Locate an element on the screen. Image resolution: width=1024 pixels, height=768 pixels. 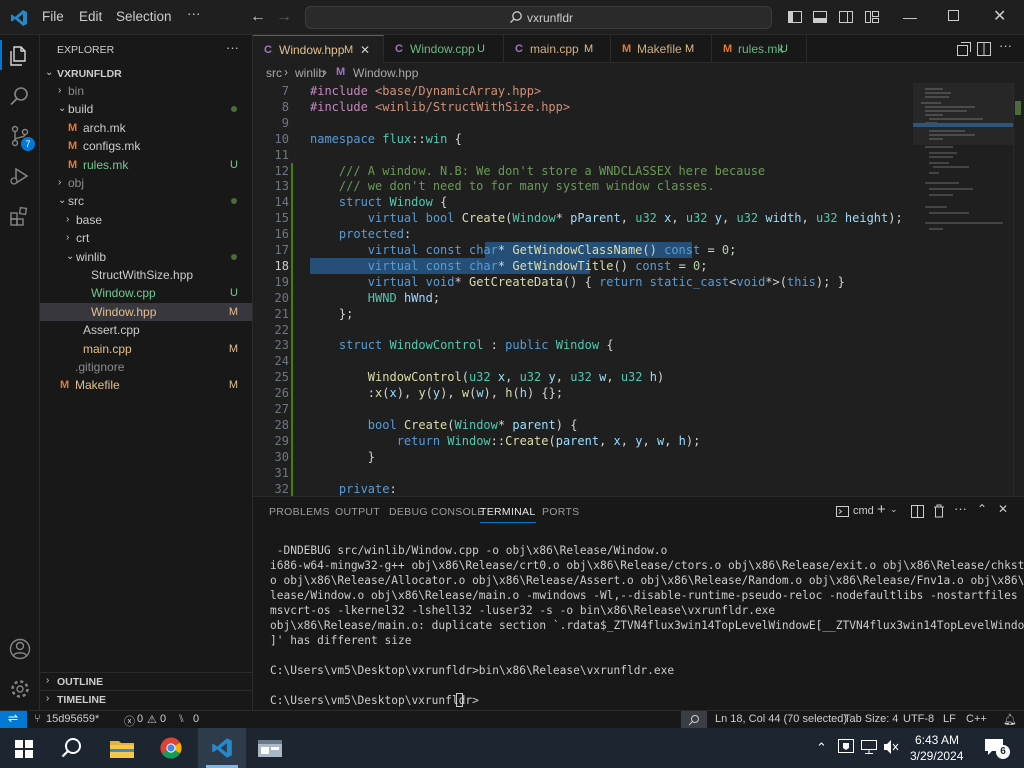
toggle-panel-icon is located at coordinates (820, 17).